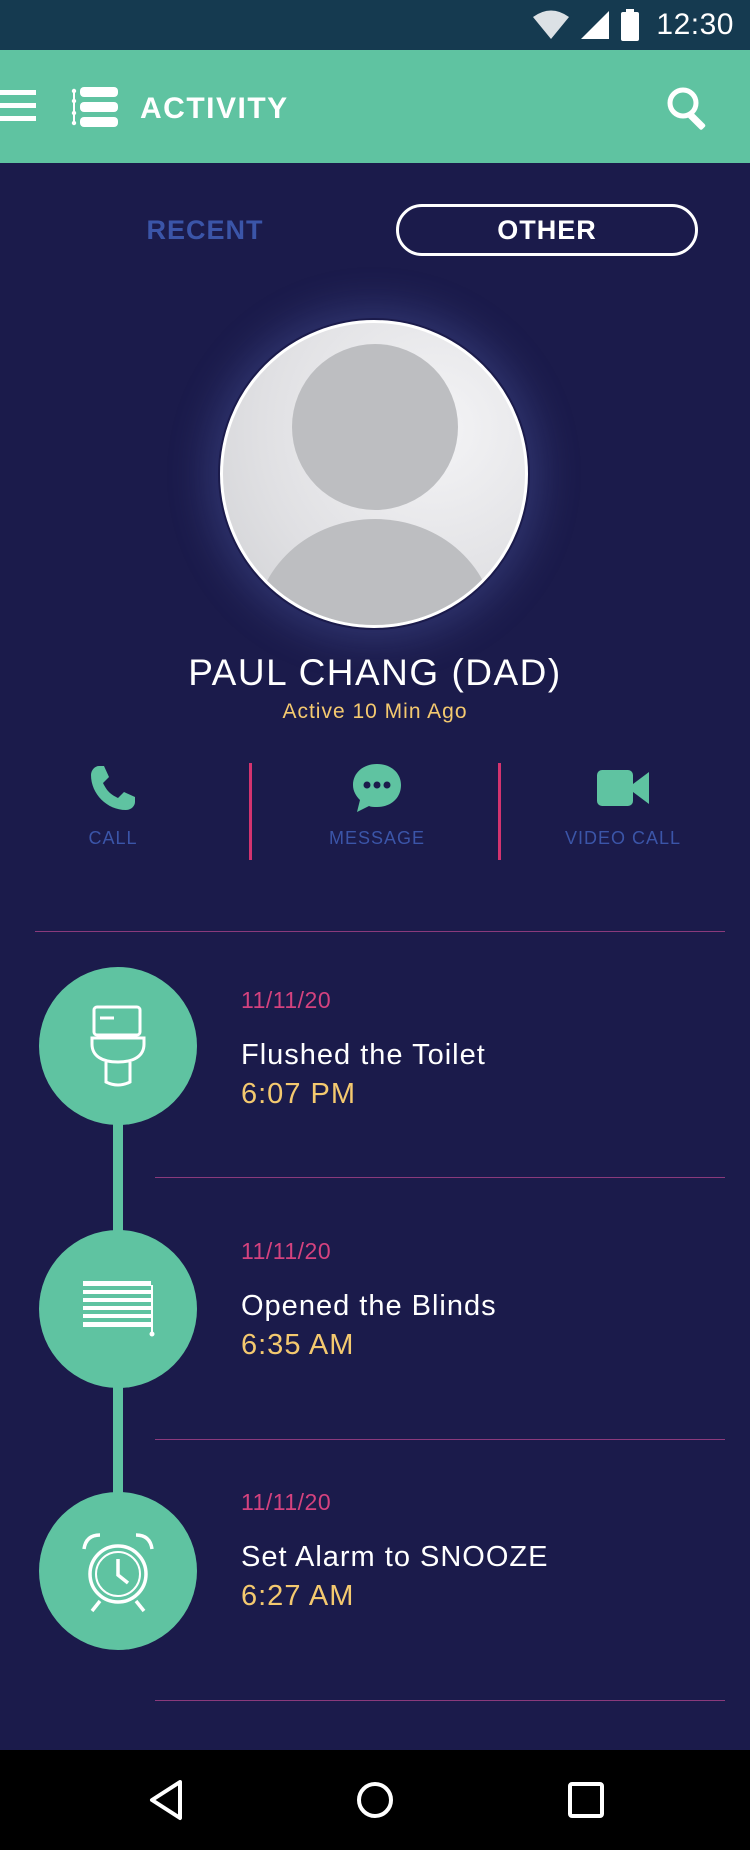  Describe the element at coordinates (547, 230) in the screenshot. I see `tab-other: OTHER` at that location.